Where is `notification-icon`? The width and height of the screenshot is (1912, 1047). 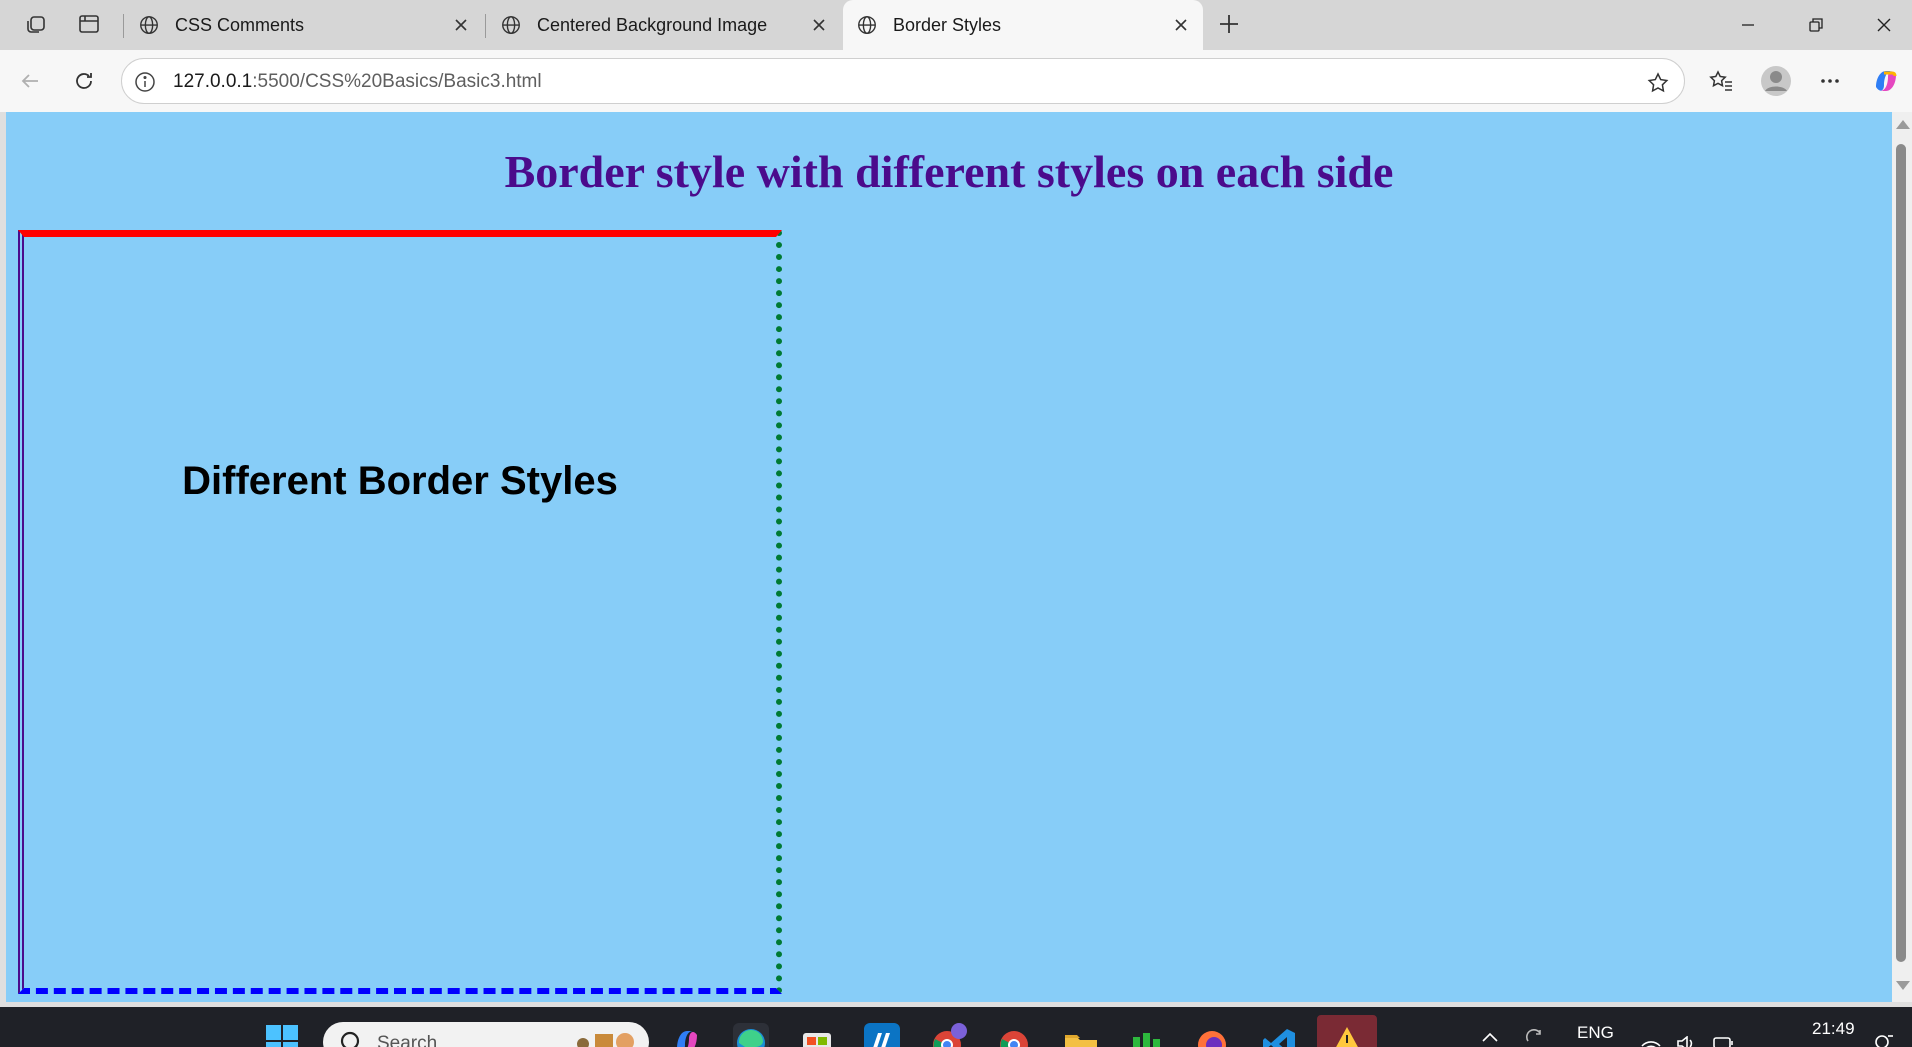
notification-icon is located at coordinates (1884, 1040).